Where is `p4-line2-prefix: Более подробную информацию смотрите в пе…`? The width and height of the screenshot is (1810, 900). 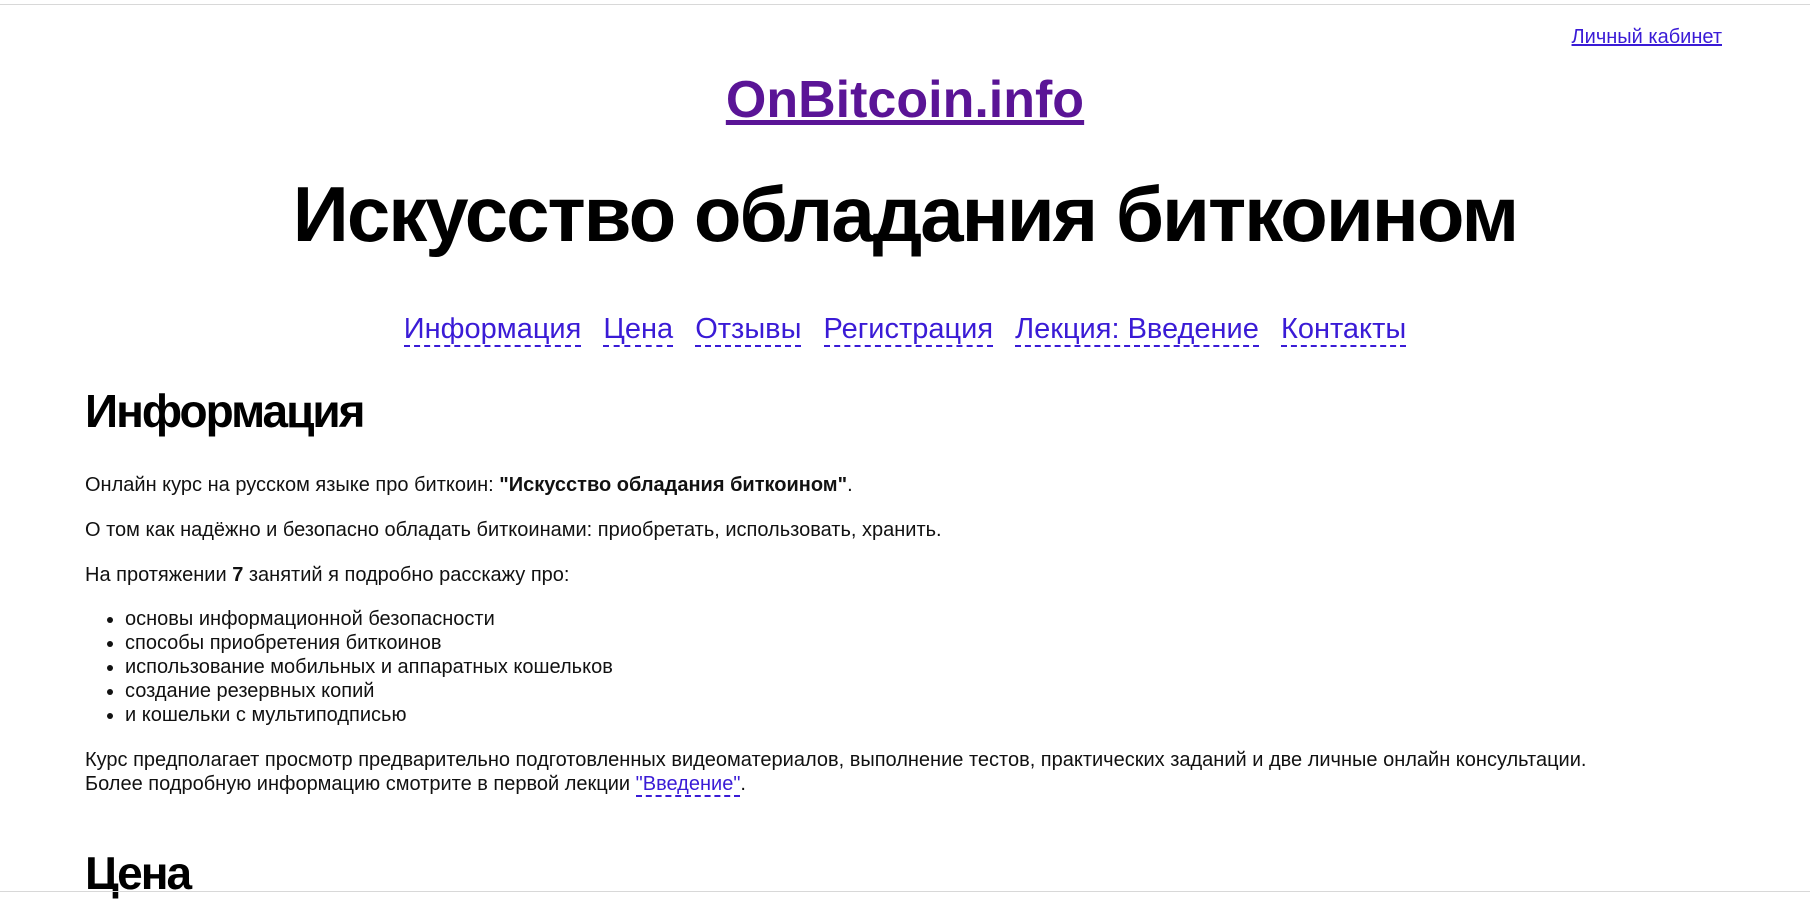 p4-line2-prefix: Более подробную информацию смотрите в пе… is located at coordinates (360, 783).